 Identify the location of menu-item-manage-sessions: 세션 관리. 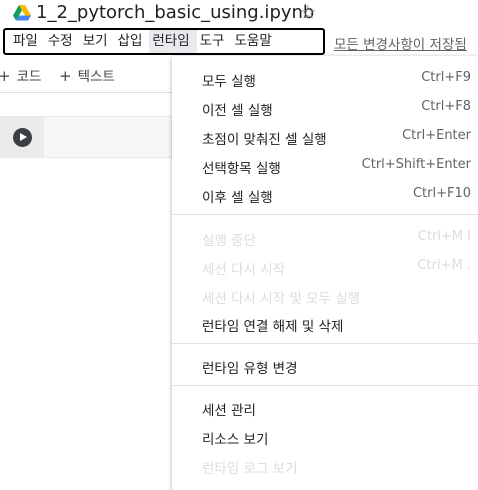
(325, 406).